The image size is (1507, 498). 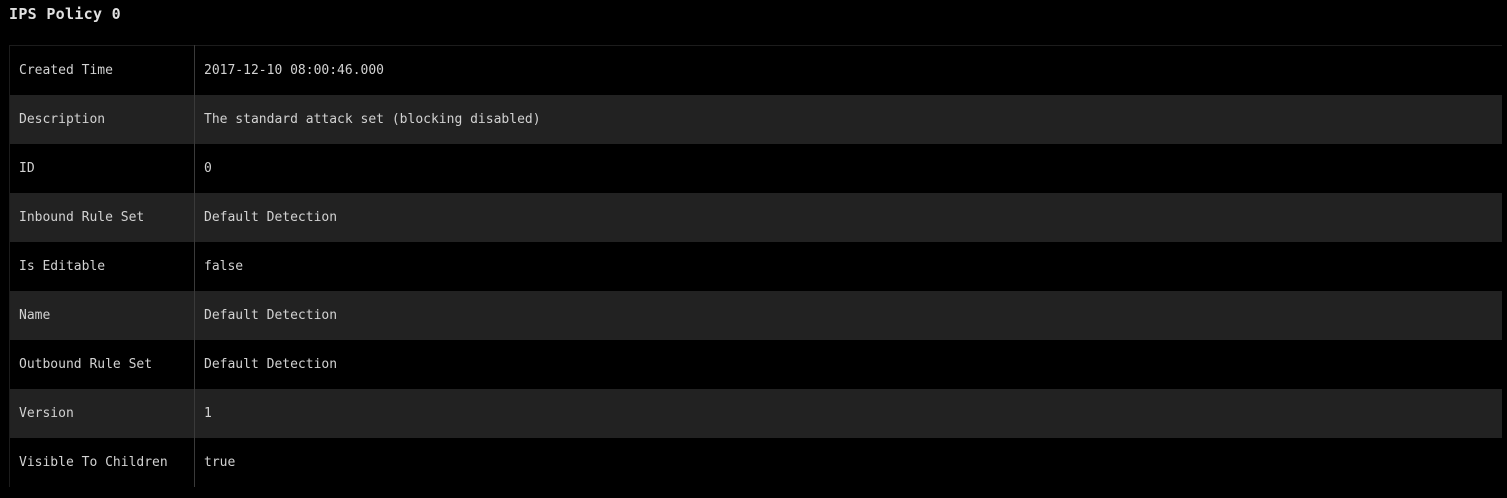 I want to click on property-key: Description, so click(x=102, y=119).